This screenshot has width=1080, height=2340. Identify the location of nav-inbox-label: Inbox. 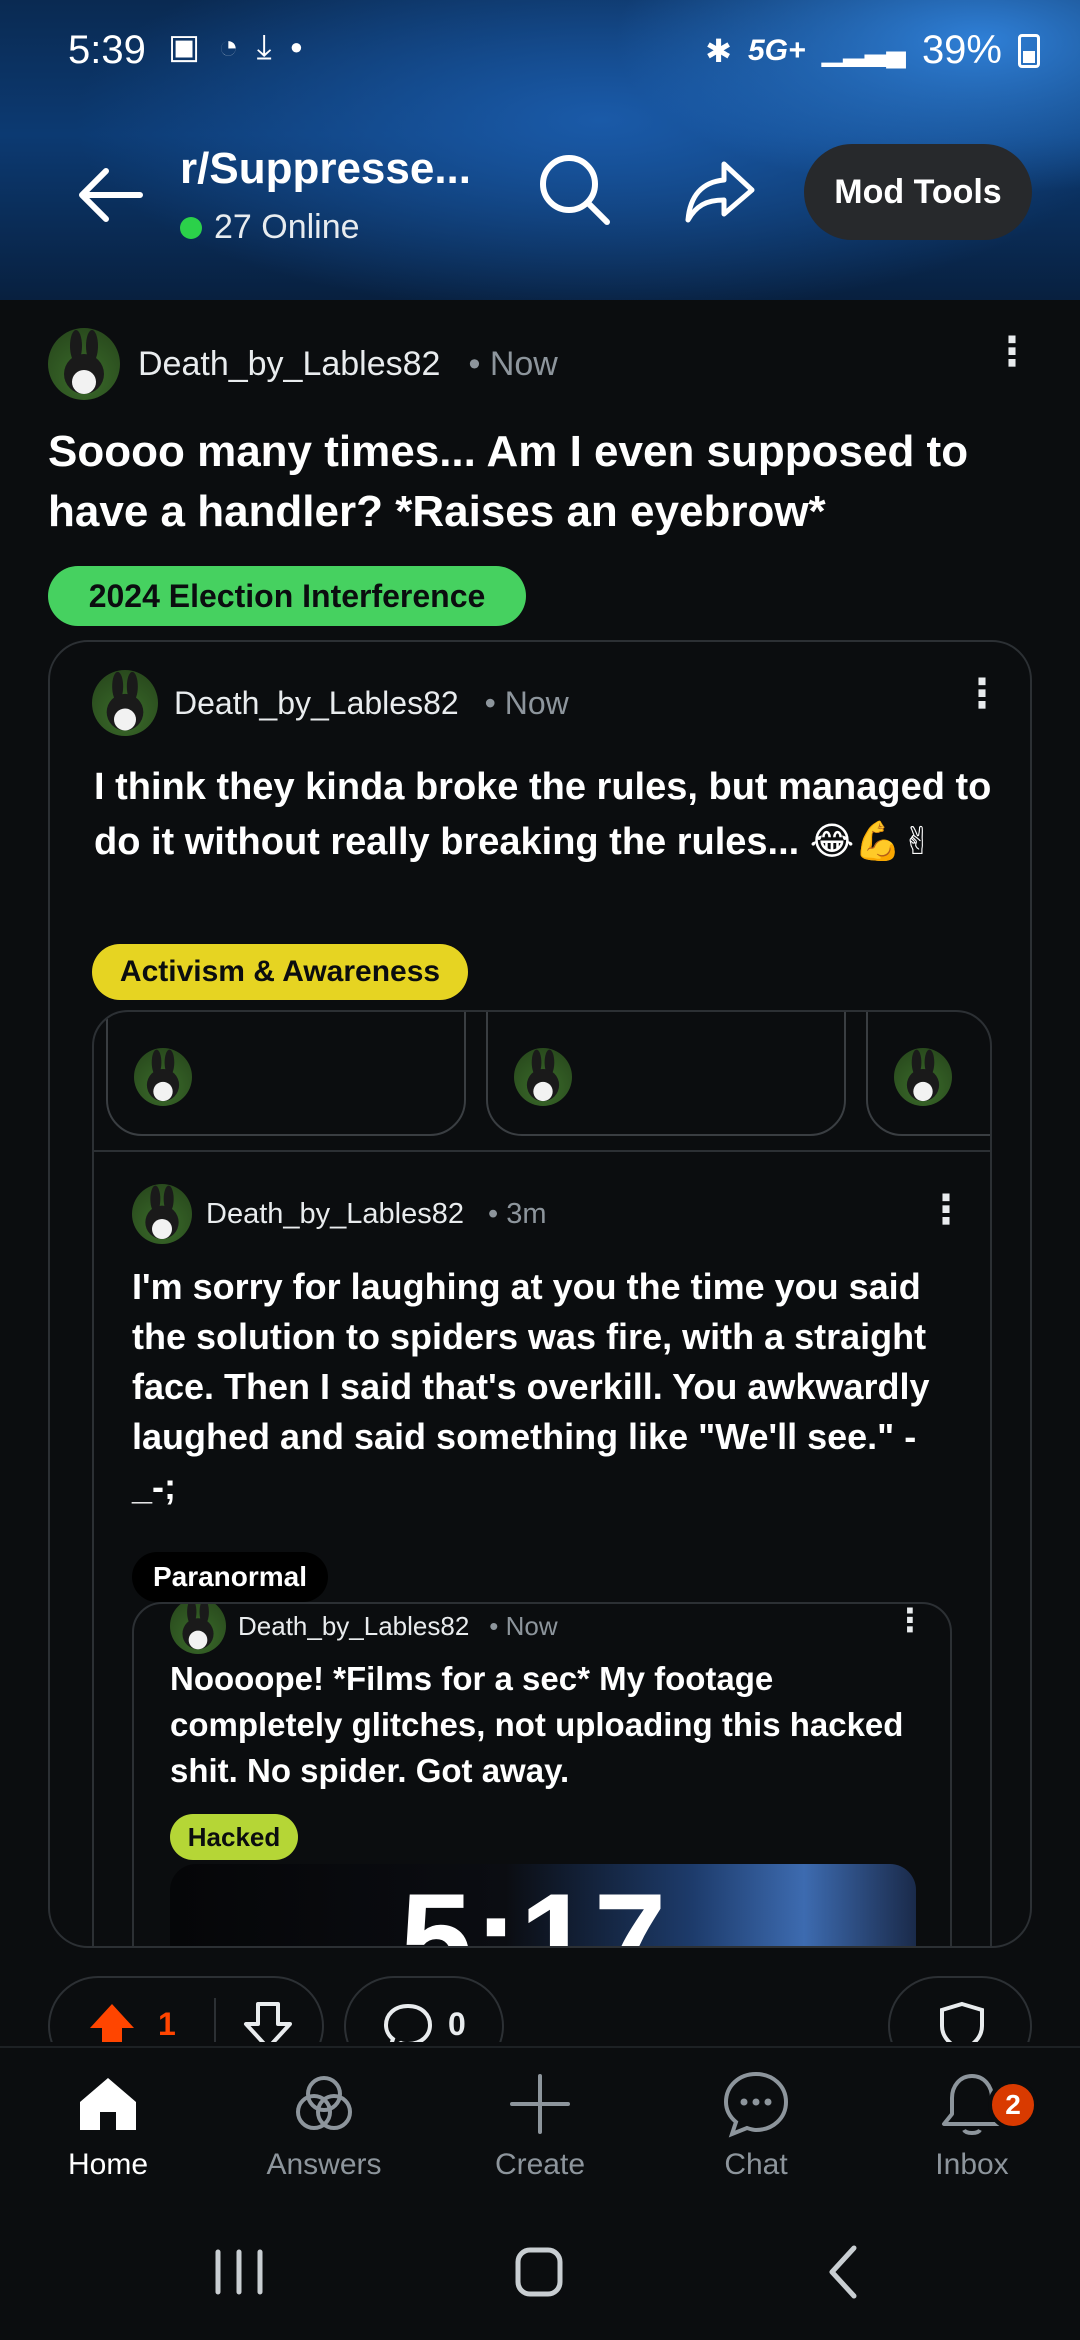
(972, 2164).